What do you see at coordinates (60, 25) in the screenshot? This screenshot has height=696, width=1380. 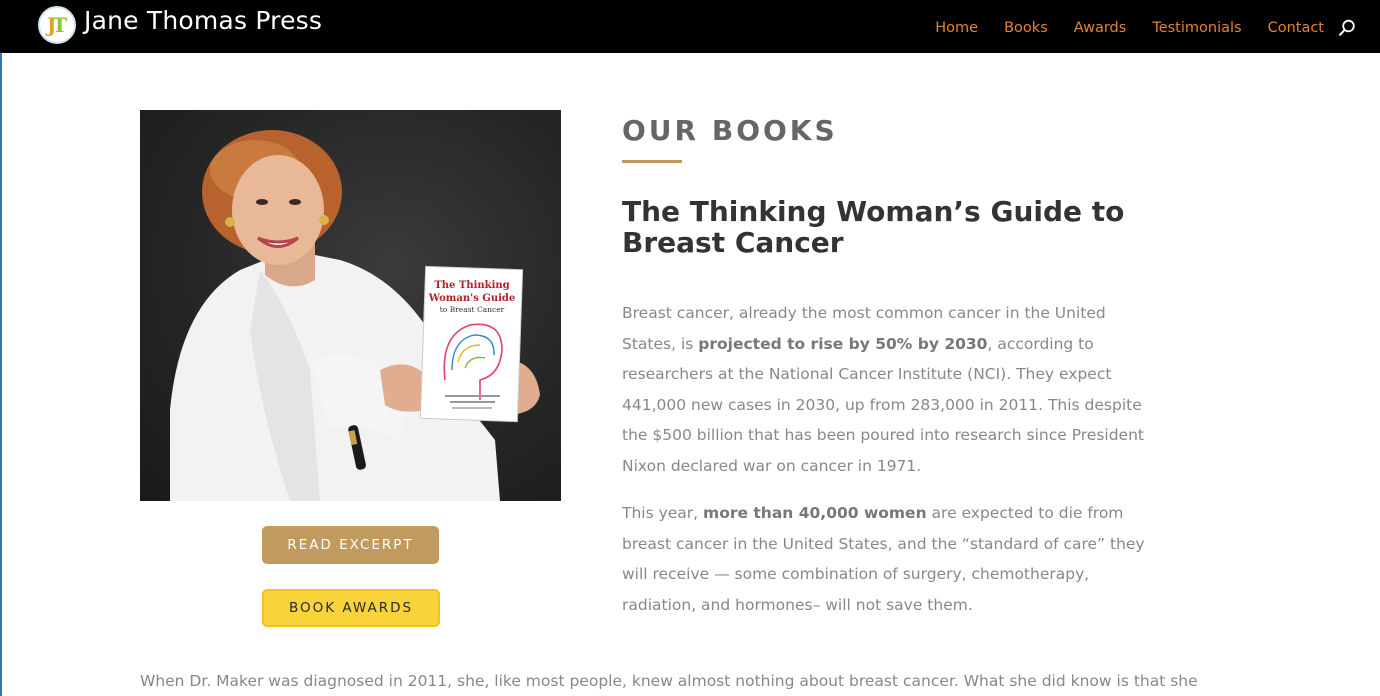 I see `logo-letter-t: T` at bounding box center [60, 25].